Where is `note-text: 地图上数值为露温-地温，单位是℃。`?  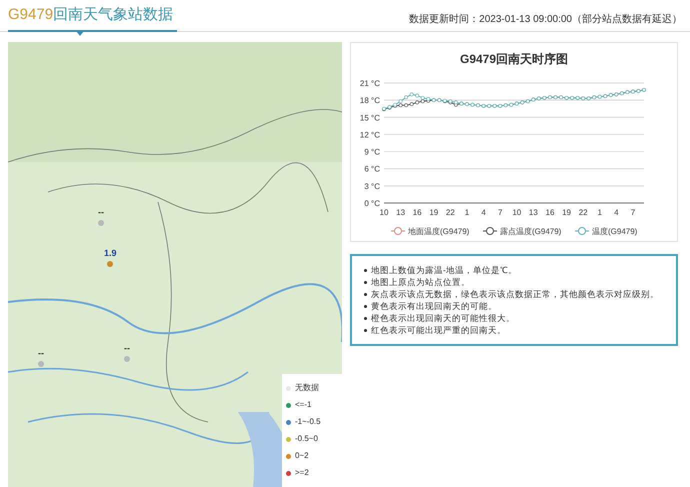
note-text: 地图上数值为露温-地温，单位是℃。 is located at coordinates (444, 270).